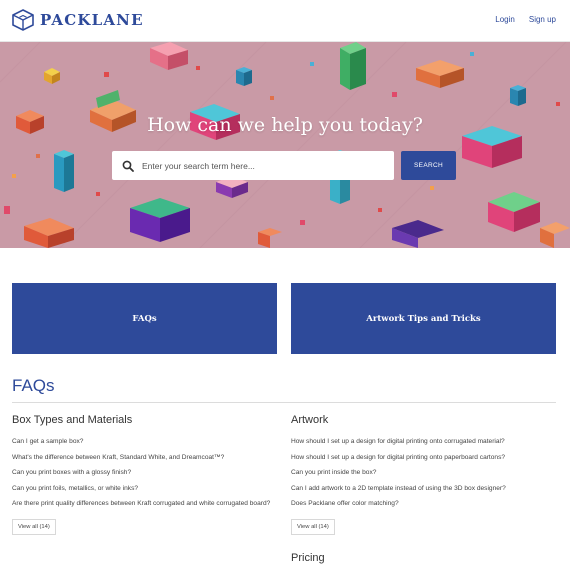 Image resolution: width=570 pixels, height=572 pixels. Describe the element at coordinates (23, 20) in the screenshot. I see `box-logo-icon` at that location.